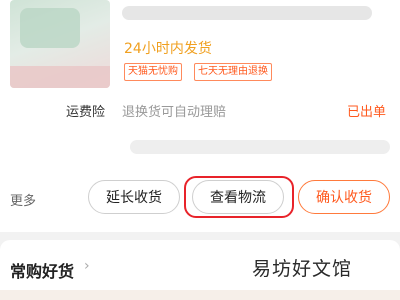  I want to click on shipping-promise: 24小时内发货, so click(168, 49).